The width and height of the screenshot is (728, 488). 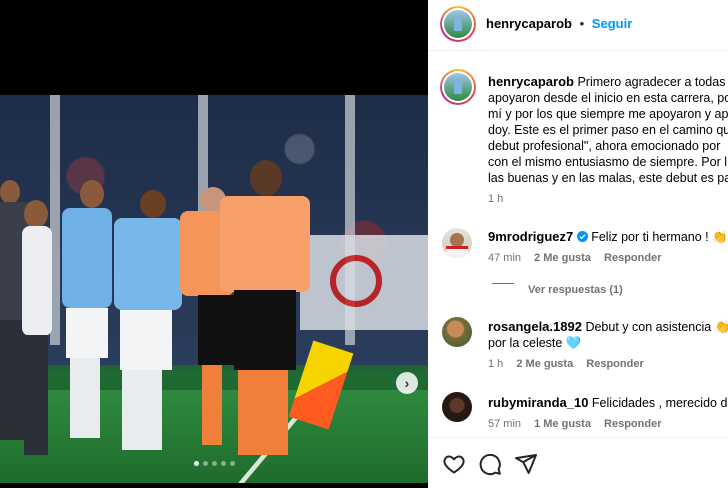 What do you see at coordinates (454, 464) in the screenshot?
I see `heart-icon` at bounding box center [454, 464].